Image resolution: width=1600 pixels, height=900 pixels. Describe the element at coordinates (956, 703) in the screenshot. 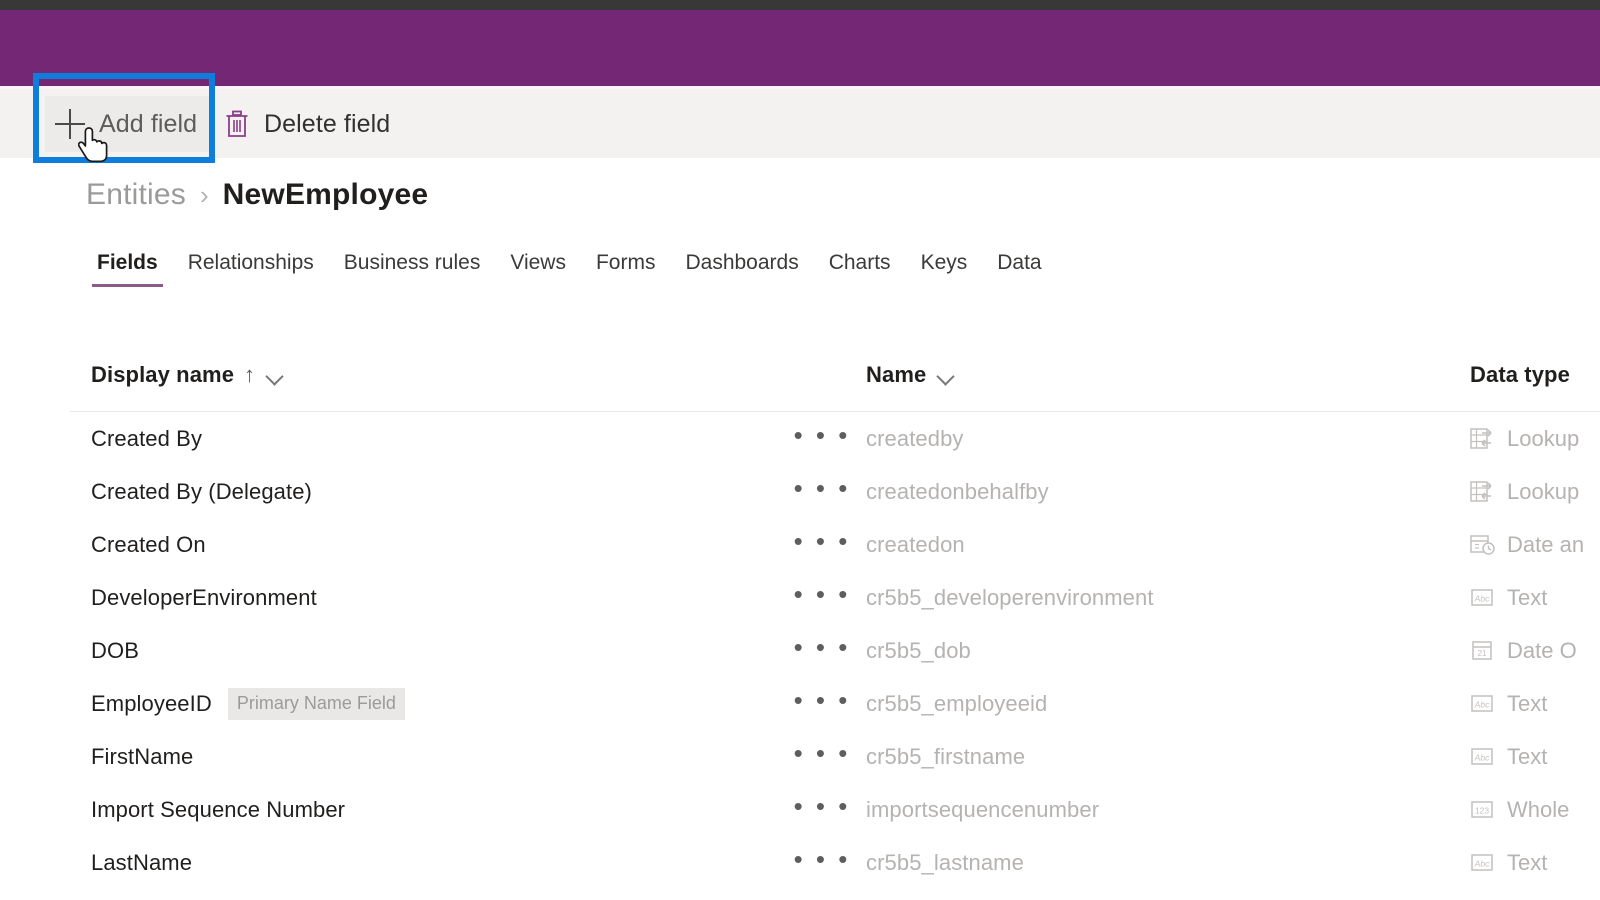

I see `cell-logical-name: cr5b5_employeeid` at that location.